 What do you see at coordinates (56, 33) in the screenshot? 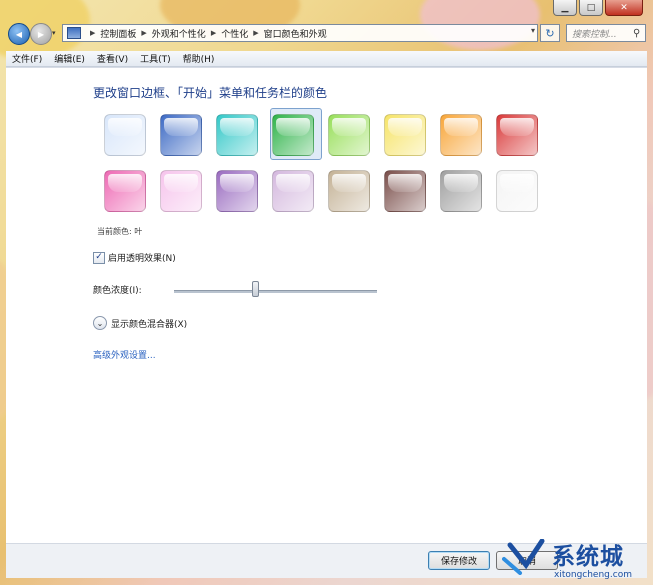
I see `recent-pages-dropdown: ▾` at bounding box center [56, 33].